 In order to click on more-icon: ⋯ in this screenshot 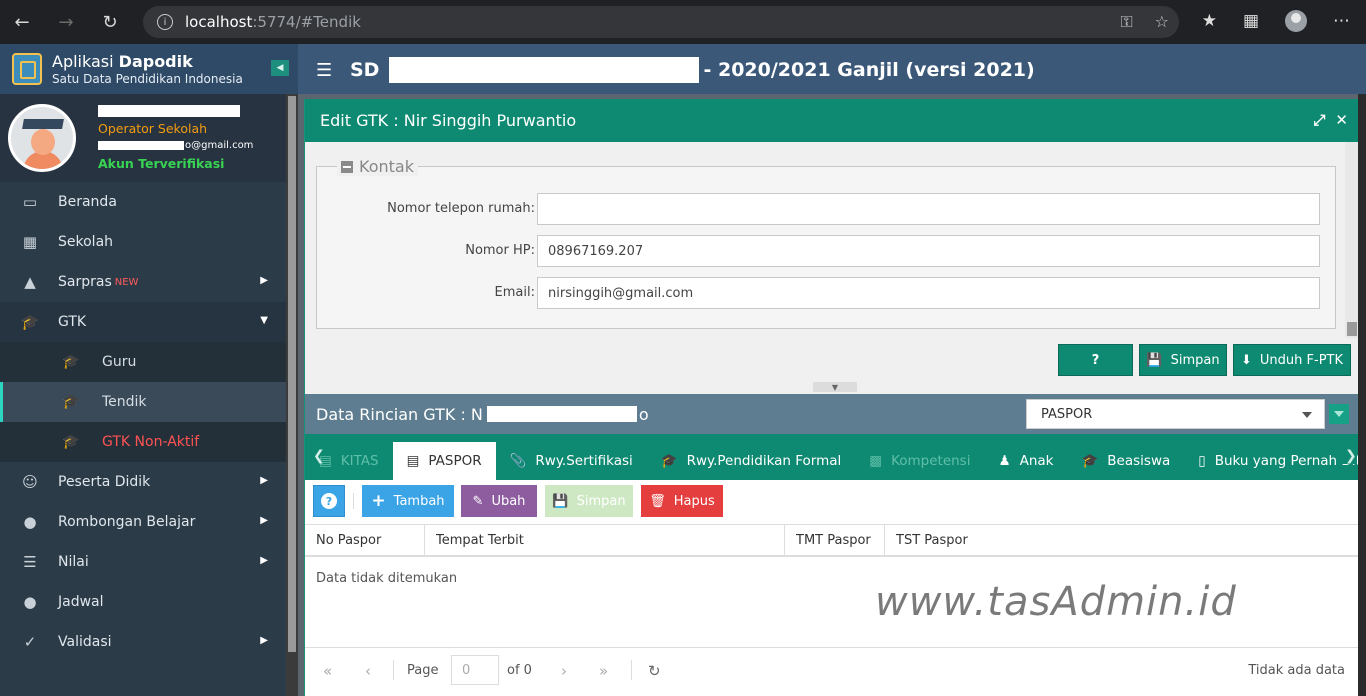, I will do `click(1341, 21)`.